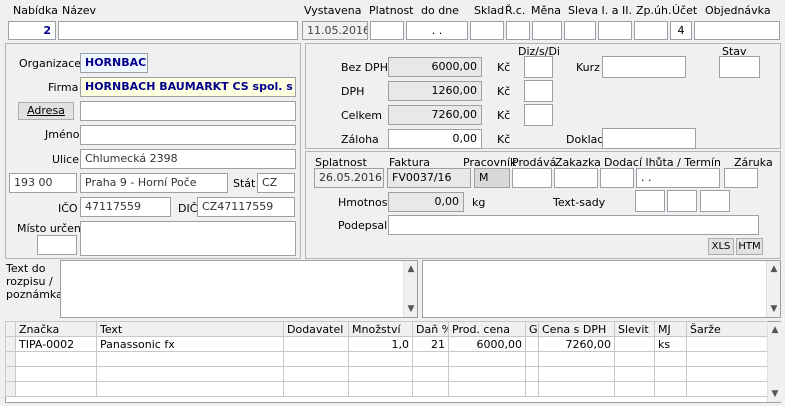 The width and height of the screenshot is (785, 406). Describe the element at coordinates (576, 178) in the screenshot. I see `zakazka-field` at that location.